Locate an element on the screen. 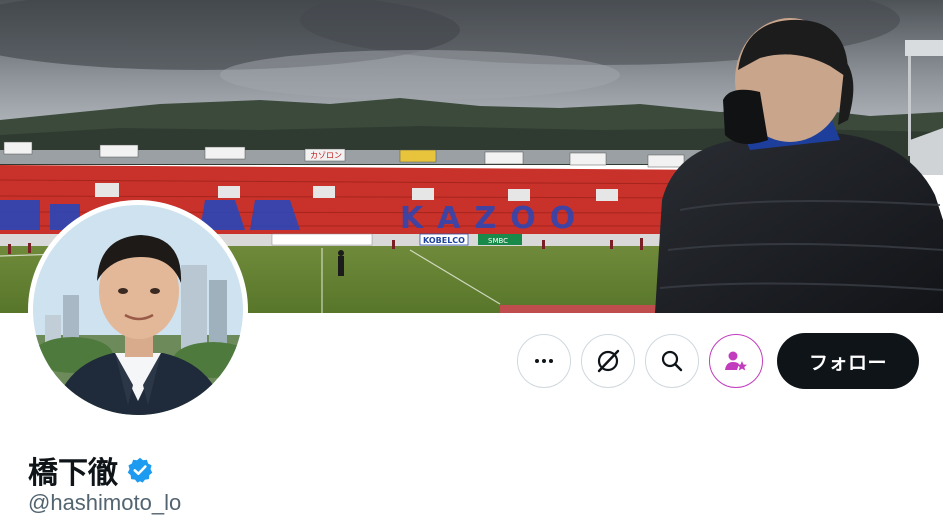 This screenshot has width=943, height=526. stand-lettering: KAZOO is located at coordinates (494, 218).